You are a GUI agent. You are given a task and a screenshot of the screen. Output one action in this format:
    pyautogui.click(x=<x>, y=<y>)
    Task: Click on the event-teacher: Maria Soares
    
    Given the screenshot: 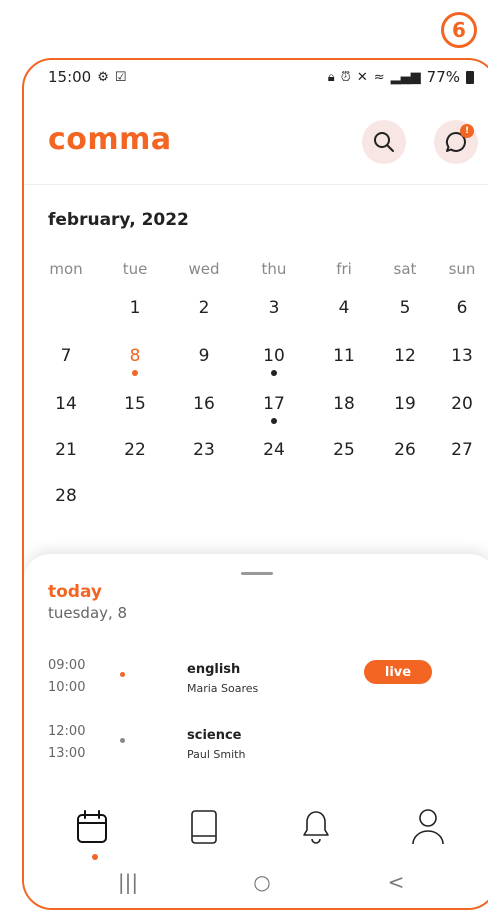 What is the action you would take?
    pyautogui.click(x=223, y=688)
    